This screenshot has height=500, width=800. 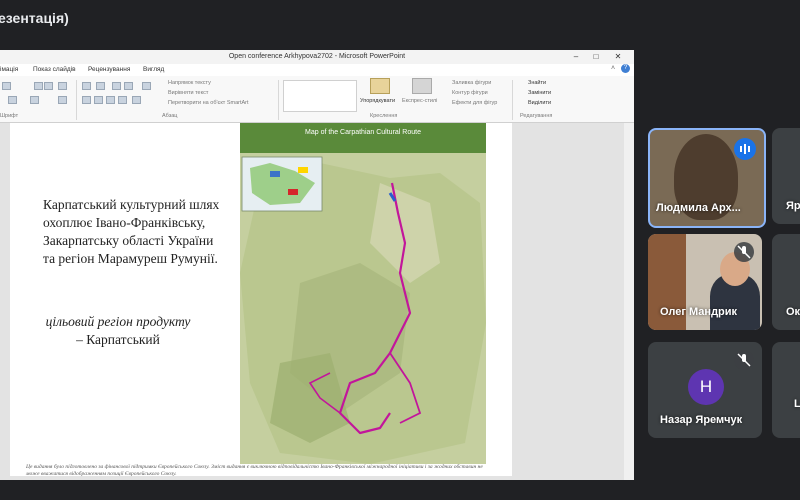 I want to click on speaking-indicator-icon, so click(x=745, y=149).